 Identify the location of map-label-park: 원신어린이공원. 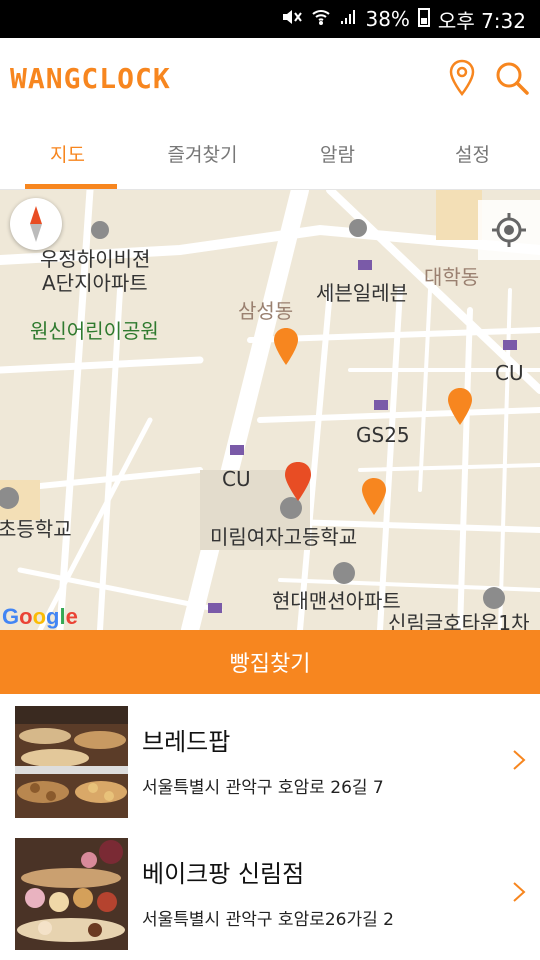
(94, 331).